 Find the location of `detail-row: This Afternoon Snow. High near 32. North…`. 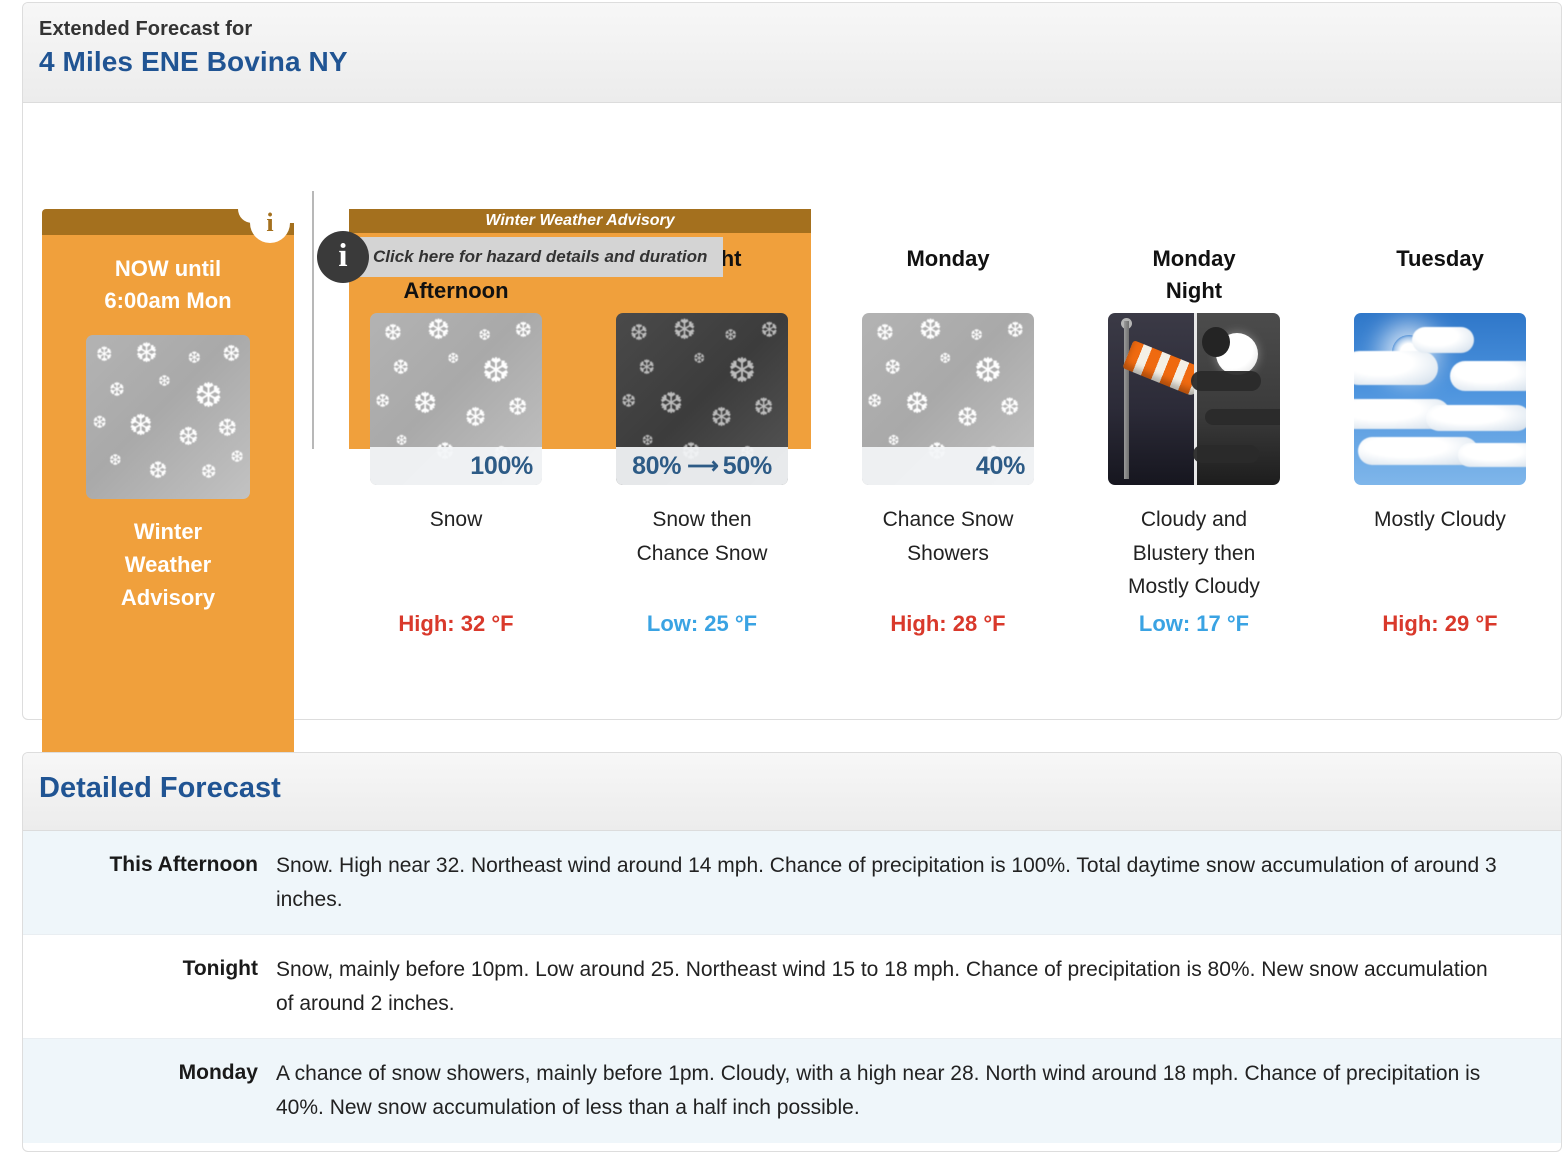

detail-row: This Afternoon Snow. High near 32. North… is located at coordinates (792, 883).